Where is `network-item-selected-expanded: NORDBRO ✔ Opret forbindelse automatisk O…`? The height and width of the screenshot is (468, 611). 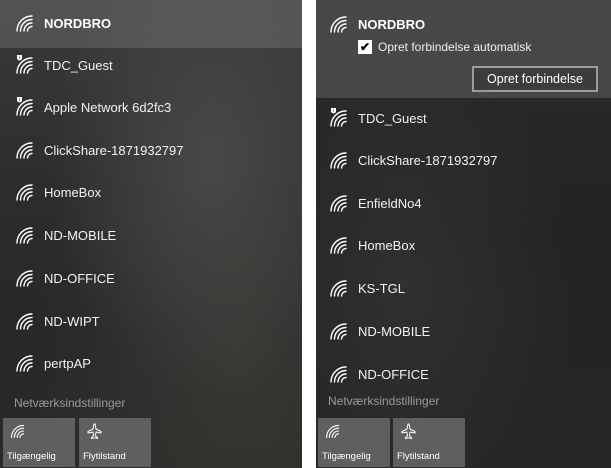
network-item-selected-expanded: NORDBRO ✔ Opret forbindelse automatisk O… is located at coordinates (463, 49).